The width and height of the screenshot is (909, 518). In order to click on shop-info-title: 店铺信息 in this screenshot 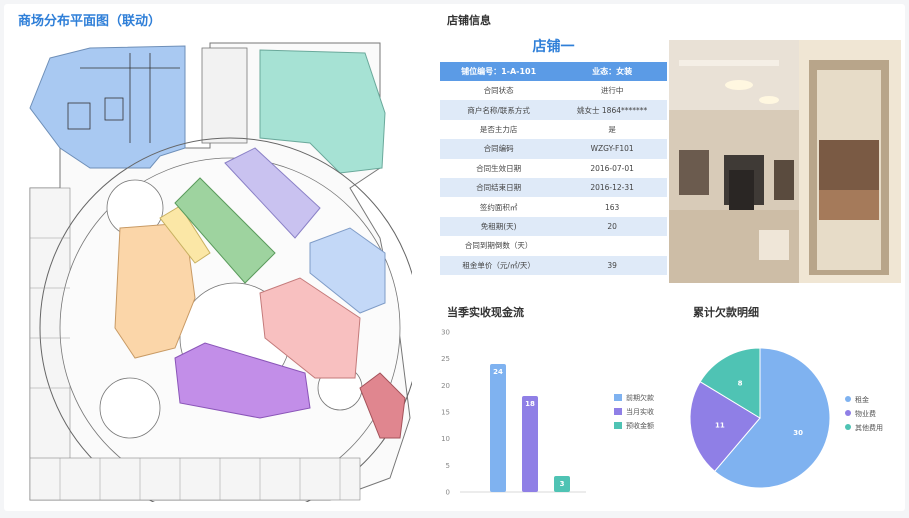, I will do `click(469, 20)`.